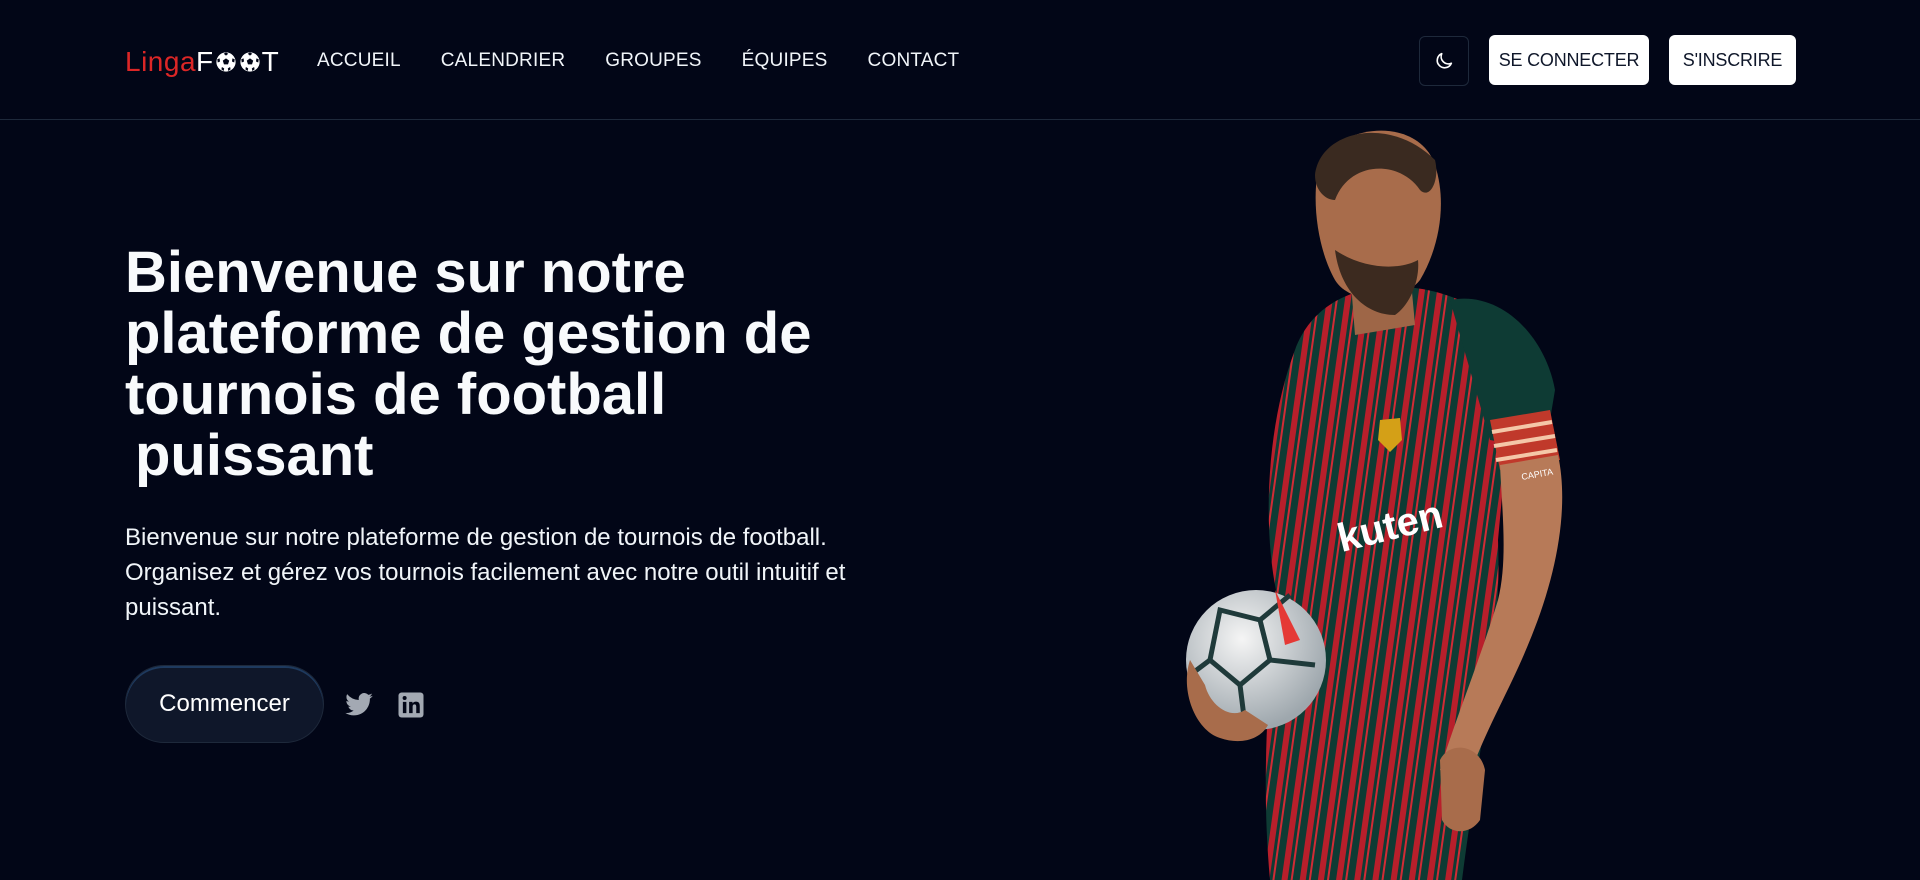 This screenshot has width=1920, height=880. Describe the element at coordinates (396, 394) in the screenshot. I see `hero-title-line: tournois de football` at that location.